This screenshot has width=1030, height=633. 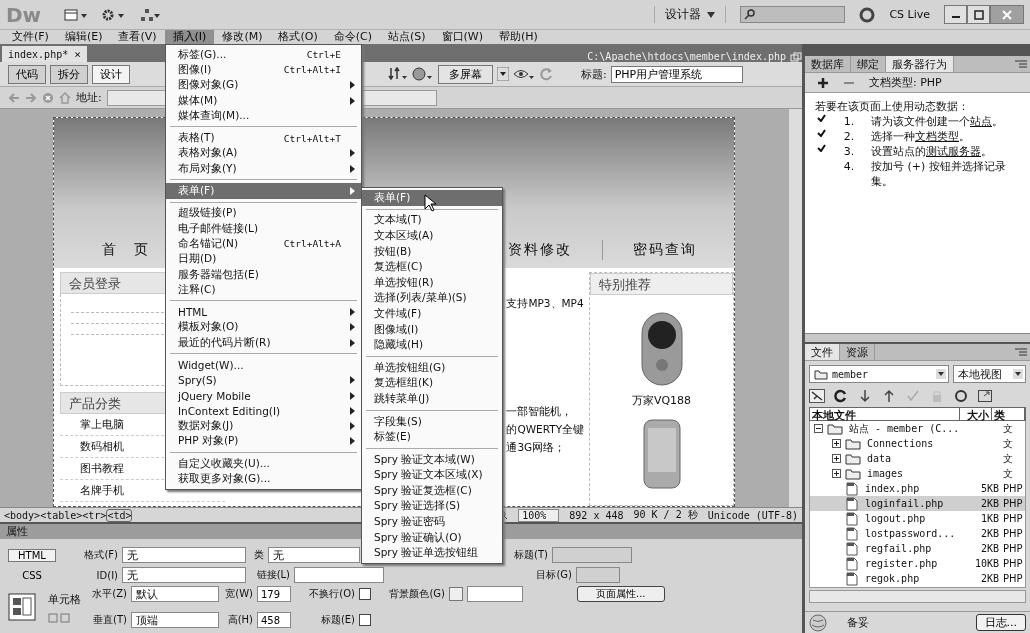 What do you see at coordinates (94, 515) in the screenshot?
I see `tag-selector: <tr>` at bounding box center [94, 515].